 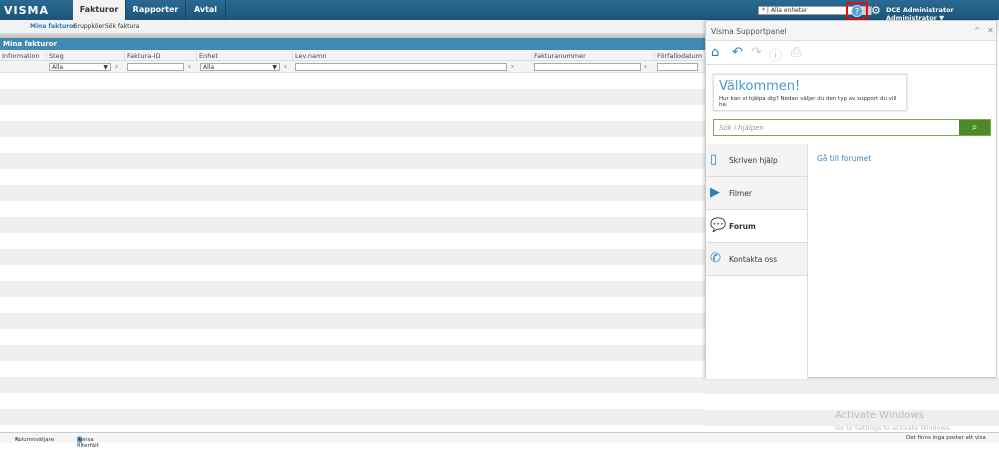 What do you see at coordinates (587, 67) in the screenshot?
I see `fakturanummer-filter` at bounding box center [587, 67].